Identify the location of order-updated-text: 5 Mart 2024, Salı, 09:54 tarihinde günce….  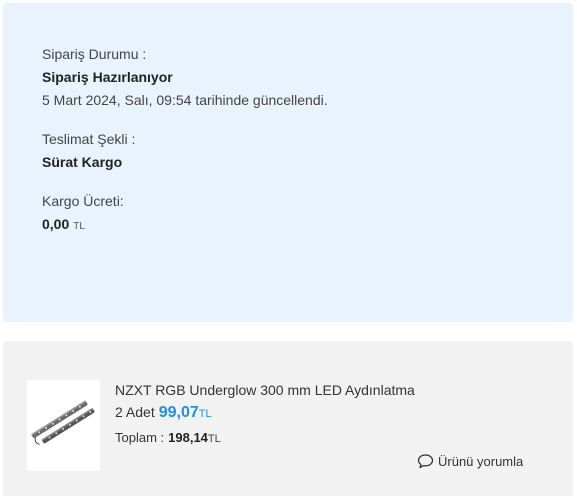
(185, 100).